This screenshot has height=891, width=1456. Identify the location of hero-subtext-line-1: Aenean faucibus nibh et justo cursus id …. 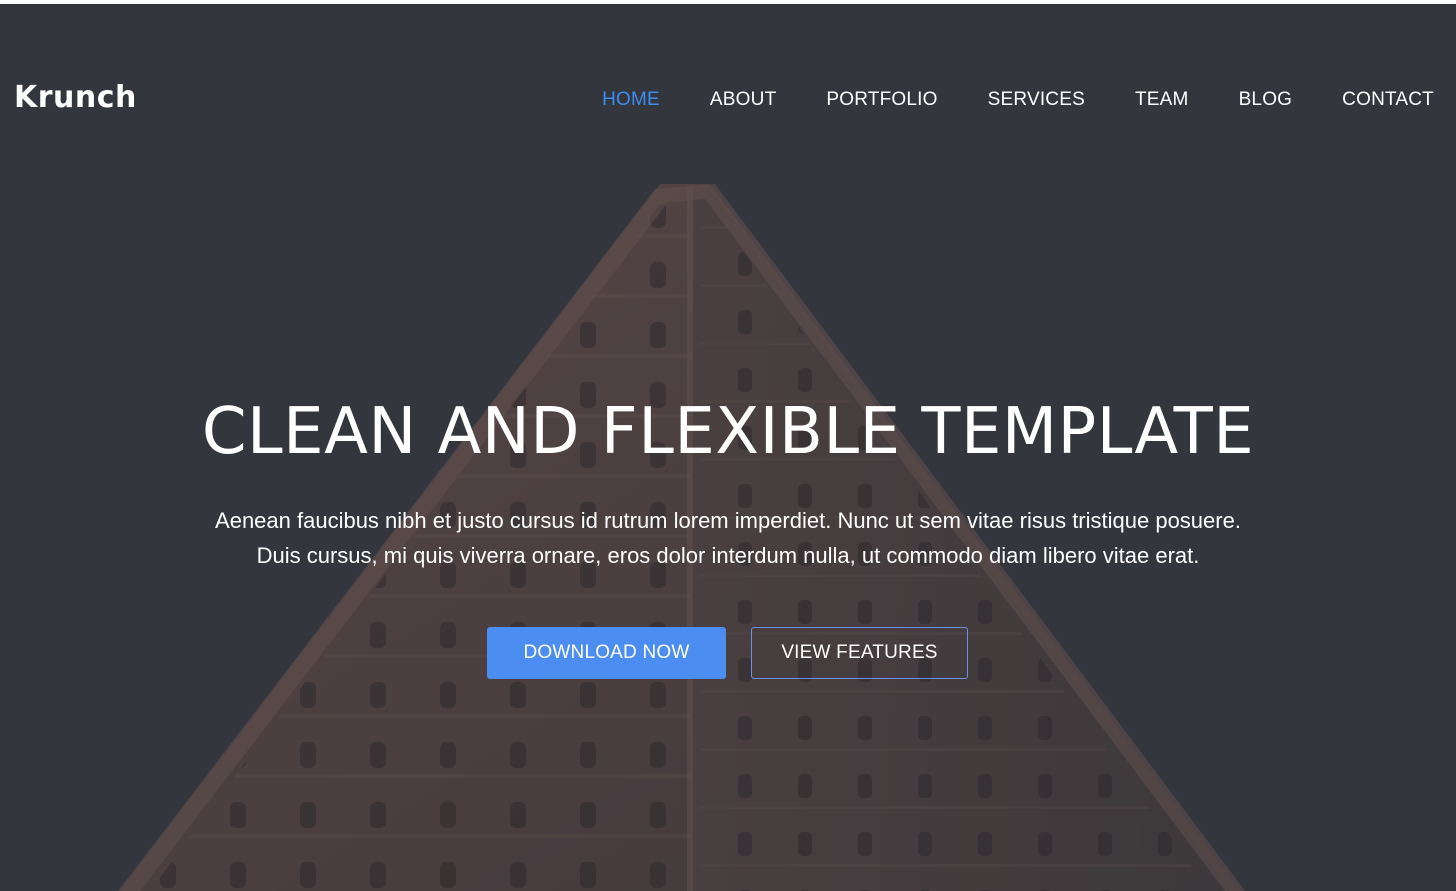
(728, 520).